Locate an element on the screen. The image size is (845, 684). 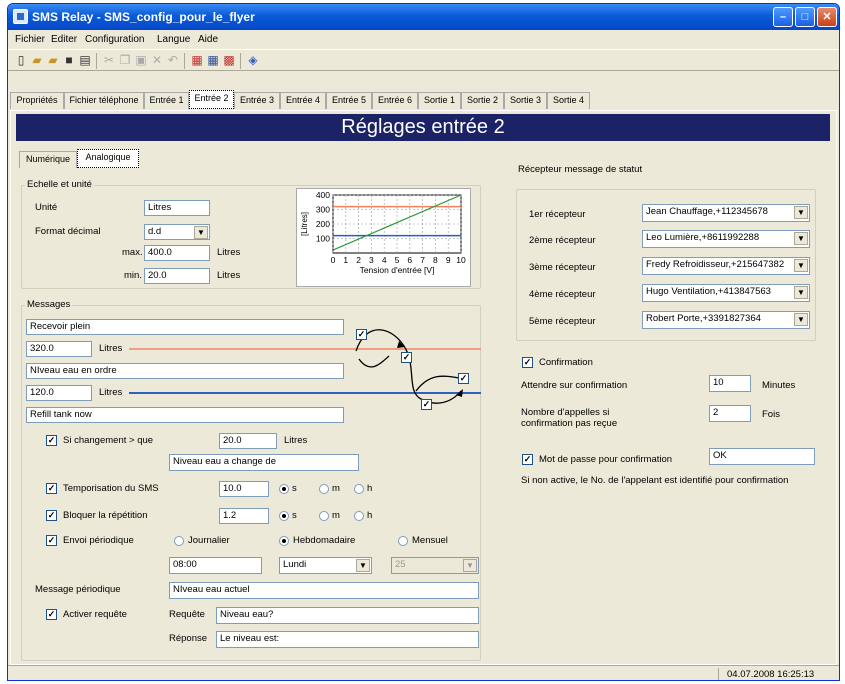
tab-sortie-3: Sortie 3 is located at coordinates (525, 100).